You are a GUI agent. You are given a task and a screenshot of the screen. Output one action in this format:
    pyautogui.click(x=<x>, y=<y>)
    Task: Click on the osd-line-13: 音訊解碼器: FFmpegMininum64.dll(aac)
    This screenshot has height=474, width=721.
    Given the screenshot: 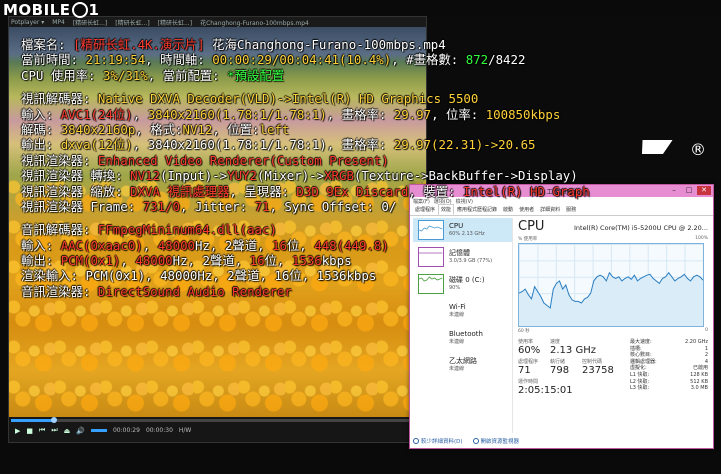 What is the action you would take?
    pyautogui.click(x=149, y=230)
    